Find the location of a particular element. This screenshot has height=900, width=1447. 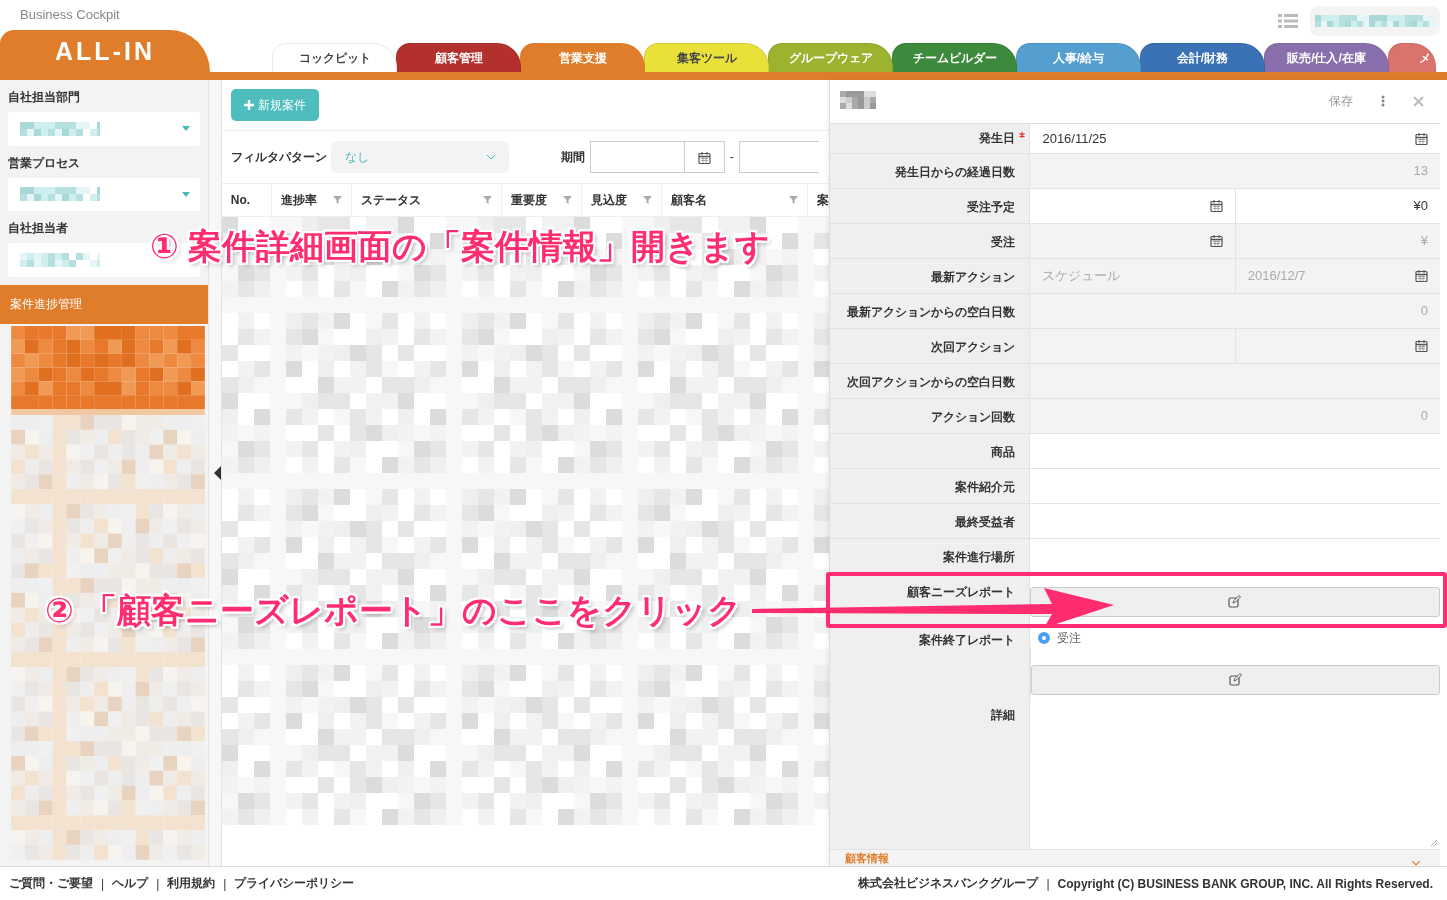

field-label: 商品 is located at coordinates (1003, 452).